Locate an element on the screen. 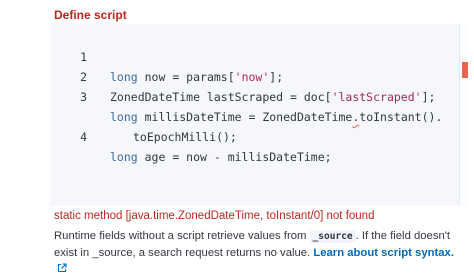  code-text: toEpochMilli(); is located at coordinates (185, 137).